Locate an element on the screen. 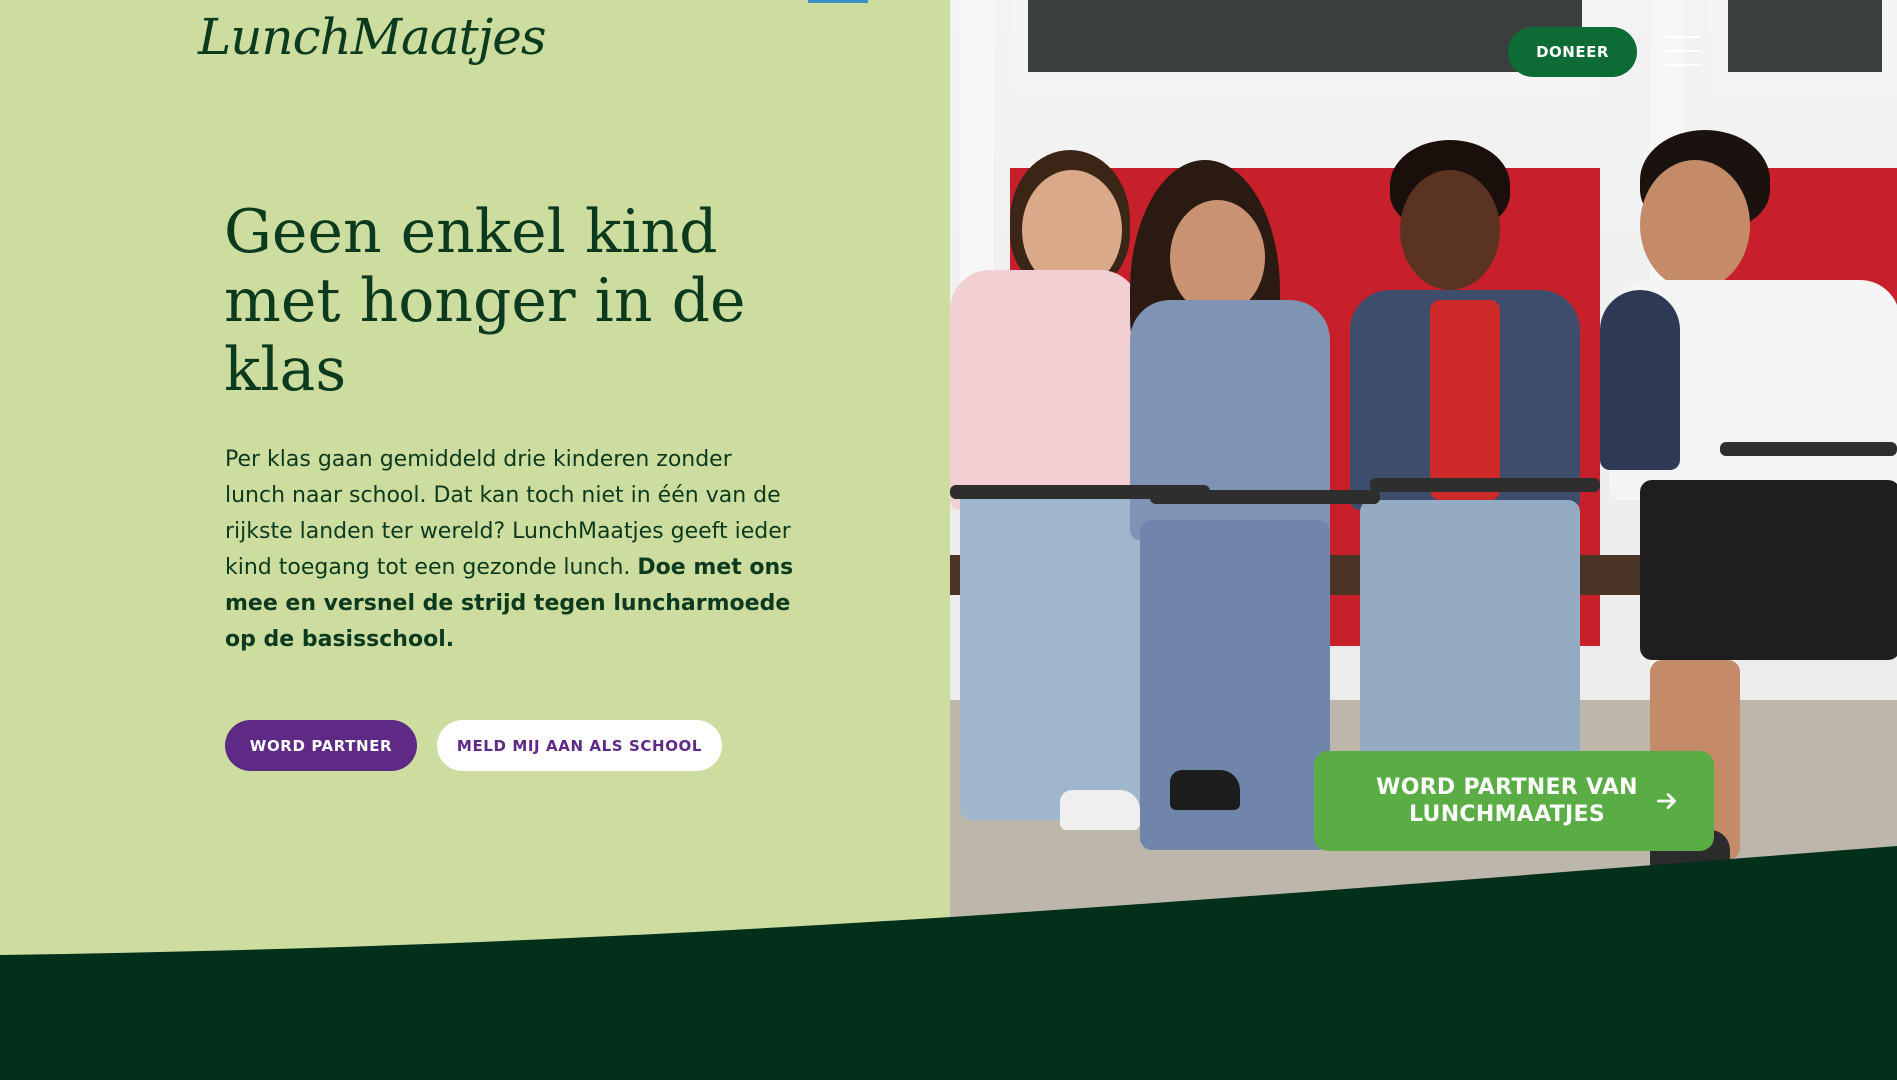  partner-cta-button: WORD PARTNER VAN LUNCHMAATJES is located at coordinates (1514, 801).